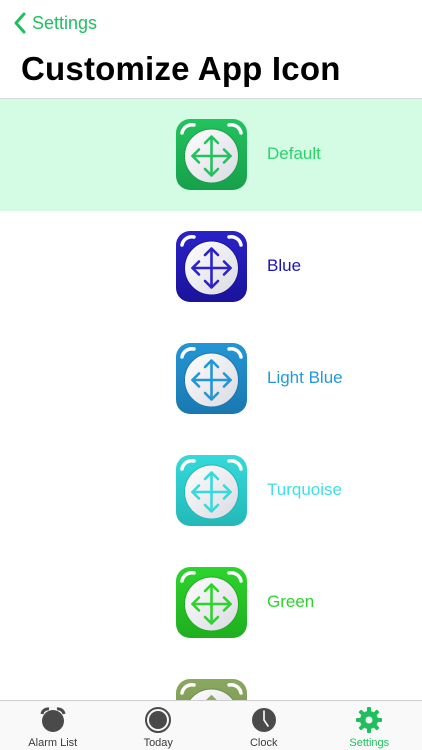 The image size is (422, 750). What do you see at coordinates (305, 377) in the screenshot?
I see `icon-option-name: Light Blue` at bounding box center [305, 377].